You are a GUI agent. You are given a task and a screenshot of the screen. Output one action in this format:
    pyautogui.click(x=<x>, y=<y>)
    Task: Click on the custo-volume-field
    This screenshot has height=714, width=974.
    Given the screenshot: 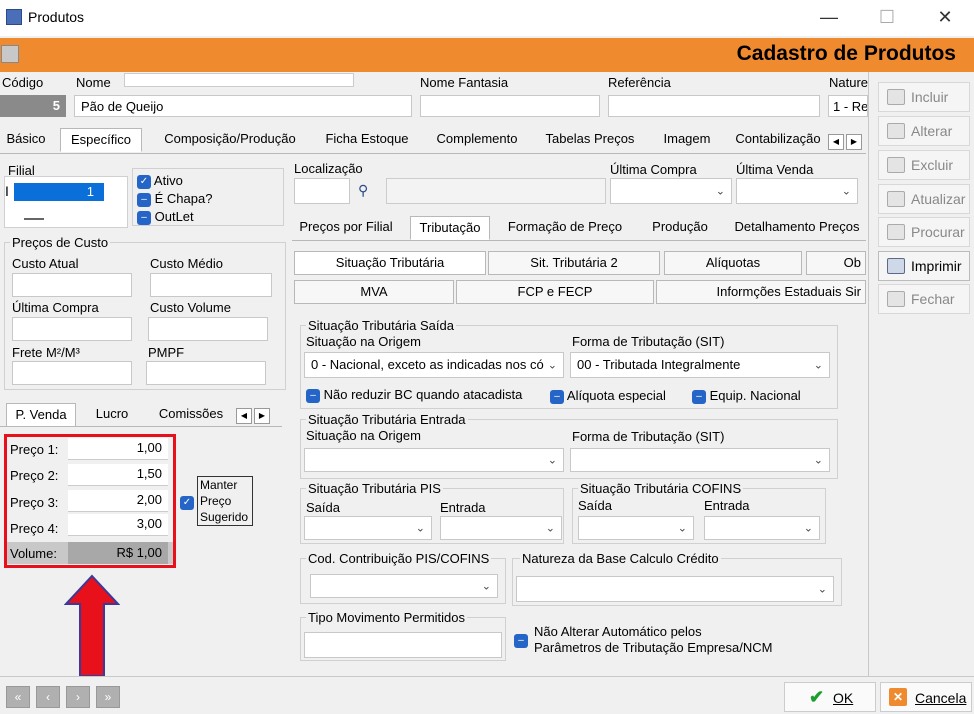 What is the action you would take?
    pyautogui.click(x=208, y=329)
    